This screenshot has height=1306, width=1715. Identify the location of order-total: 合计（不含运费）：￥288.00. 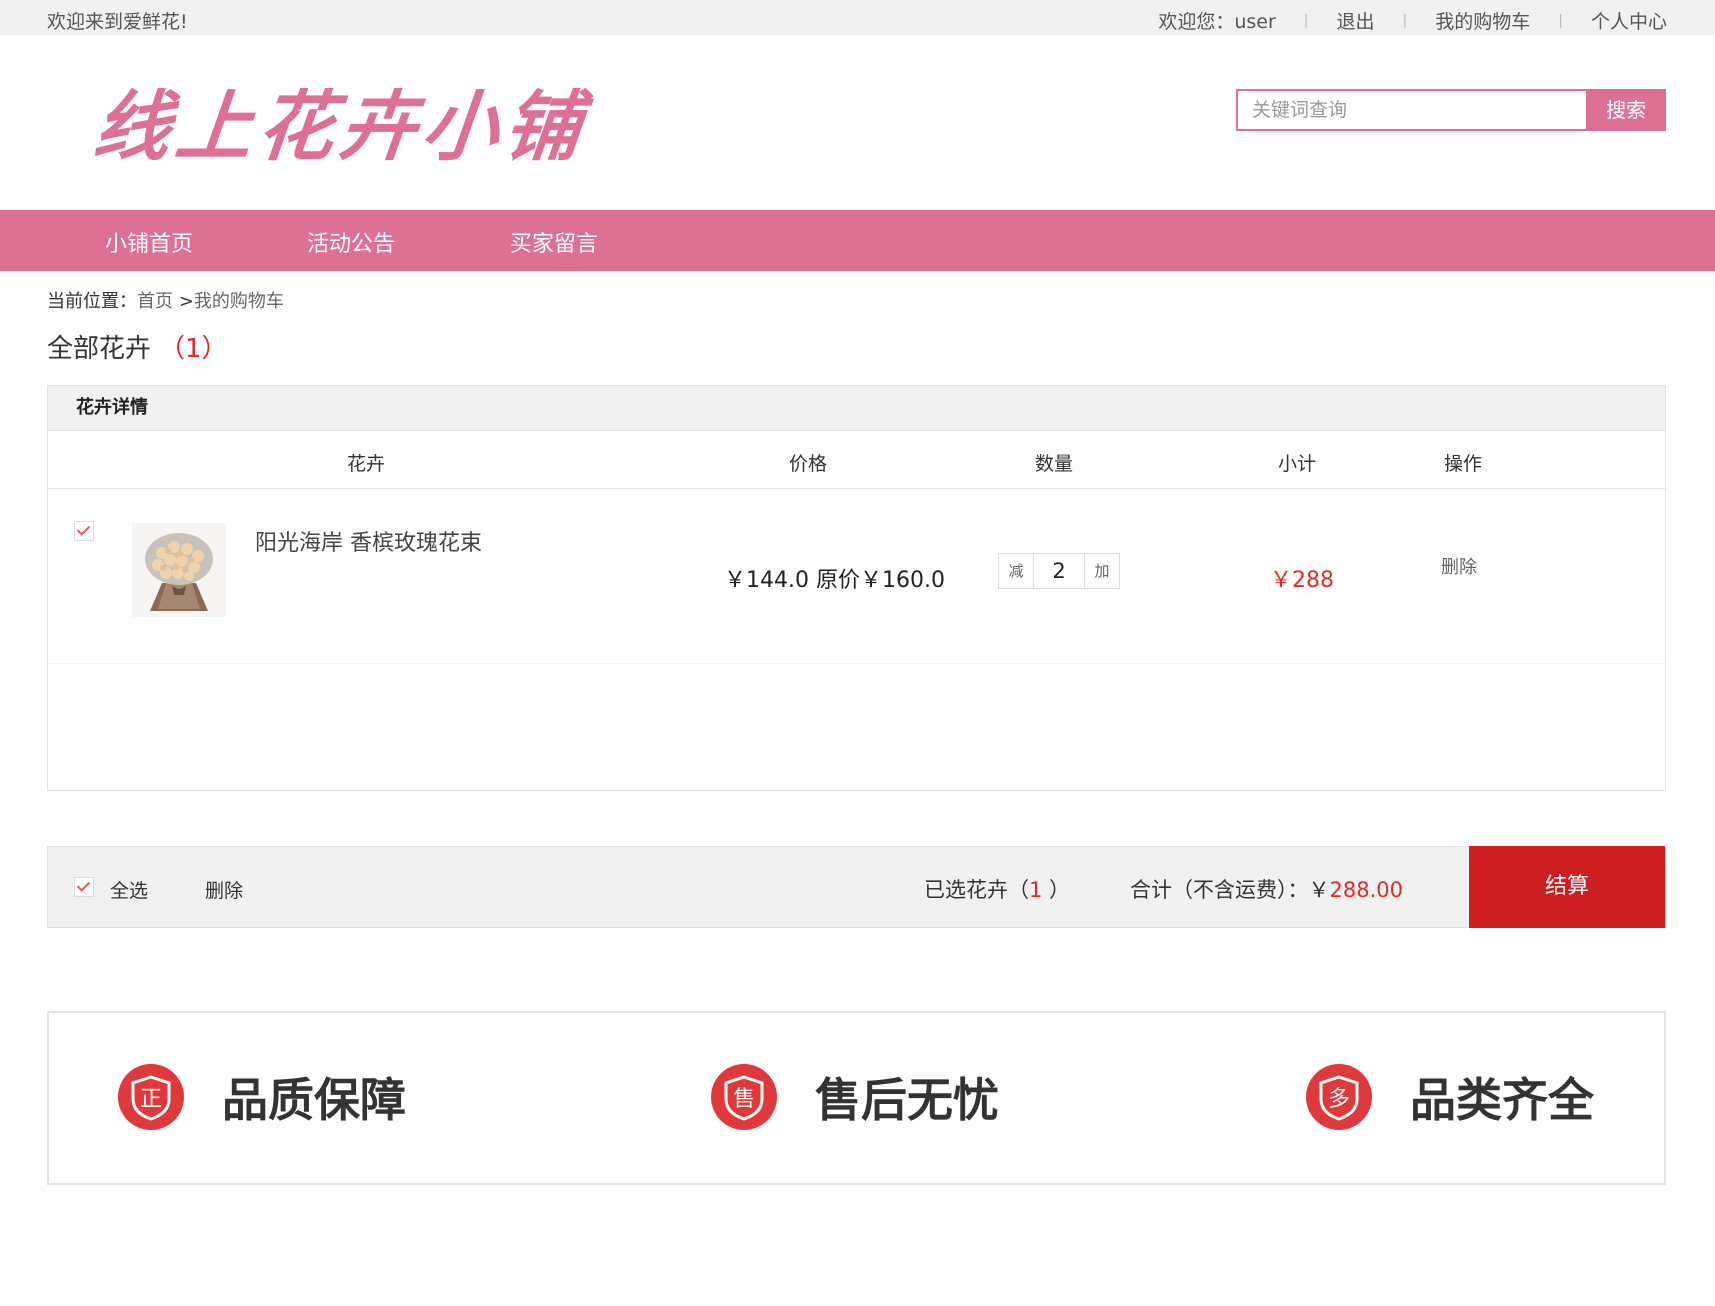
(1266, 889).